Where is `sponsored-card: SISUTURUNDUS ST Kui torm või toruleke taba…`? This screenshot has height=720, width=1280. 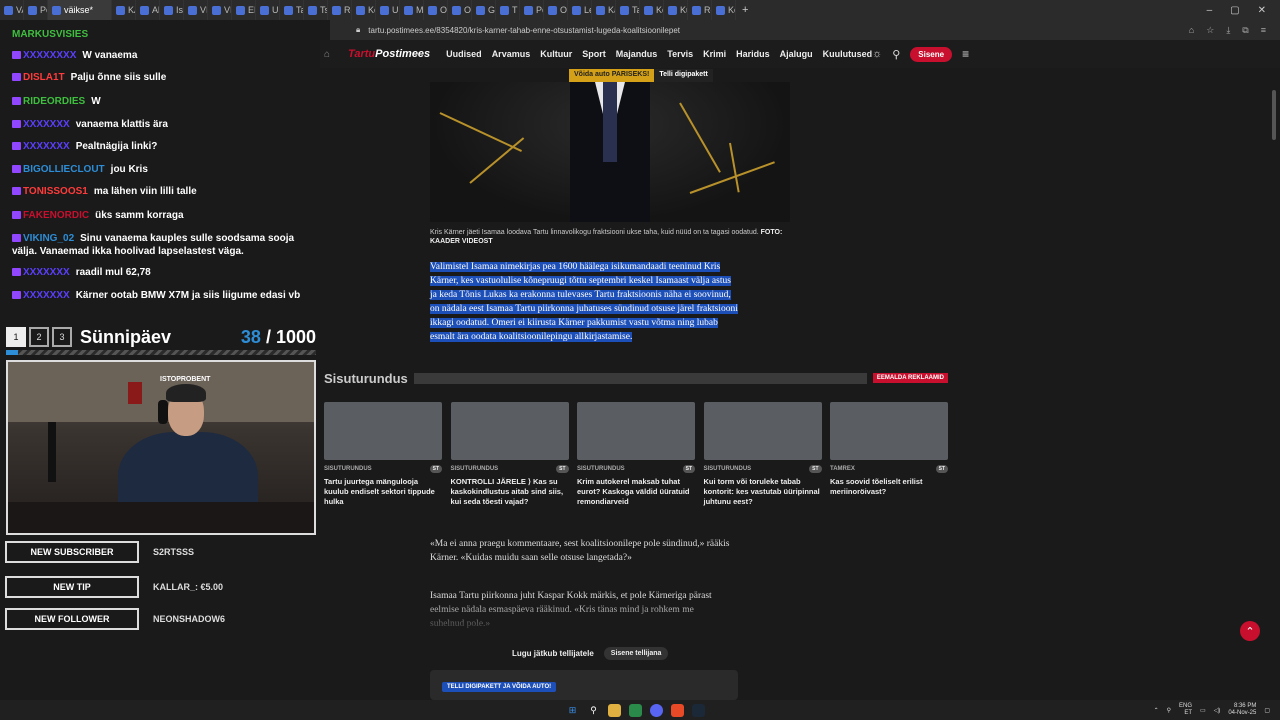 sponsored-card: SISUTURUNDUS ST Kui torm või toruleke taba… is located at coordinates (762, 454).